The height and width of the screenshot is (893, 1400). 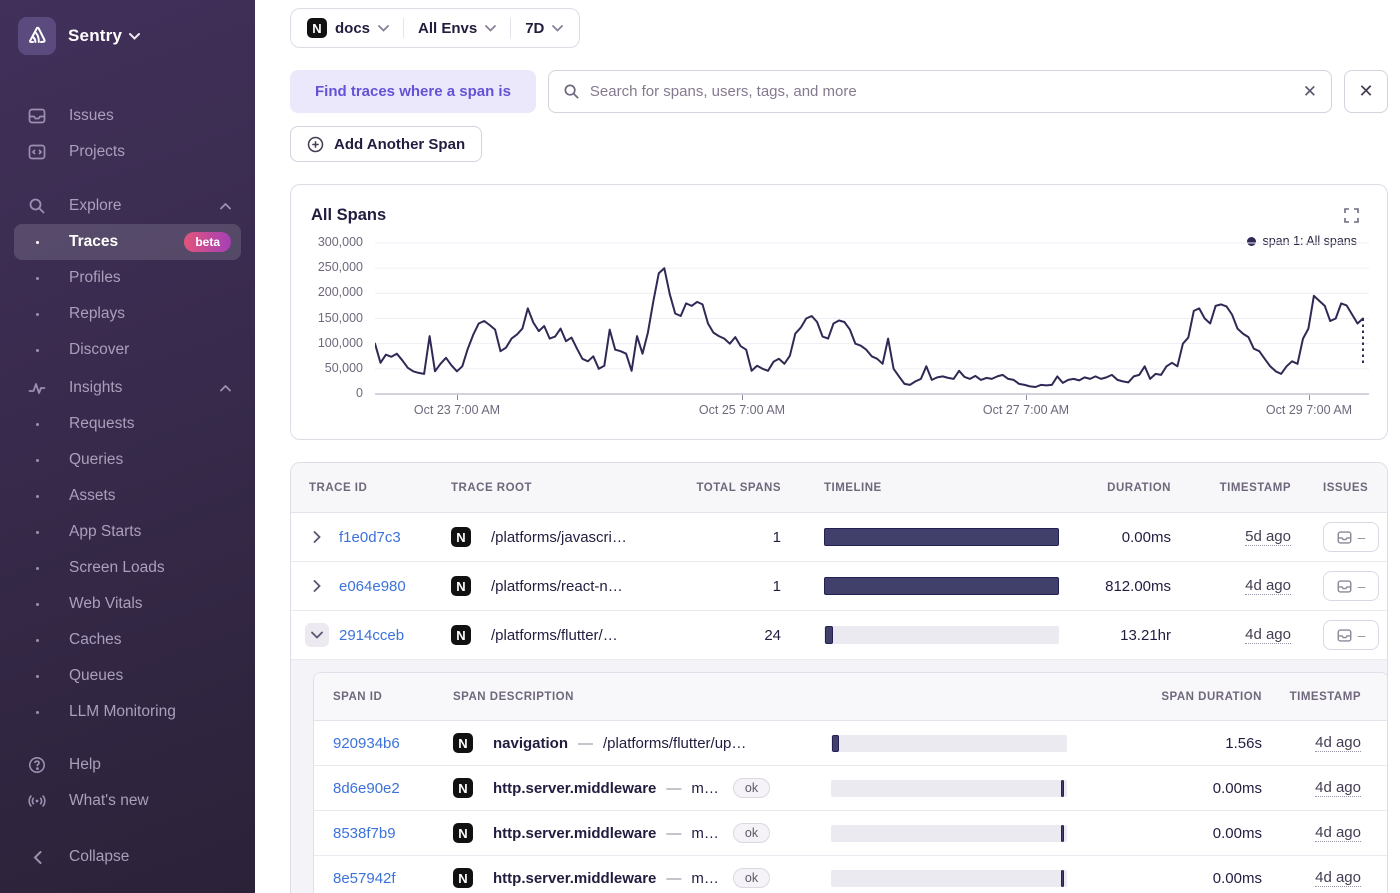 What do you see at coordinates (127, 857) in the screenshot?
I see `sidebar-collapse-button: Collapse` at bounding box center [127, 857].